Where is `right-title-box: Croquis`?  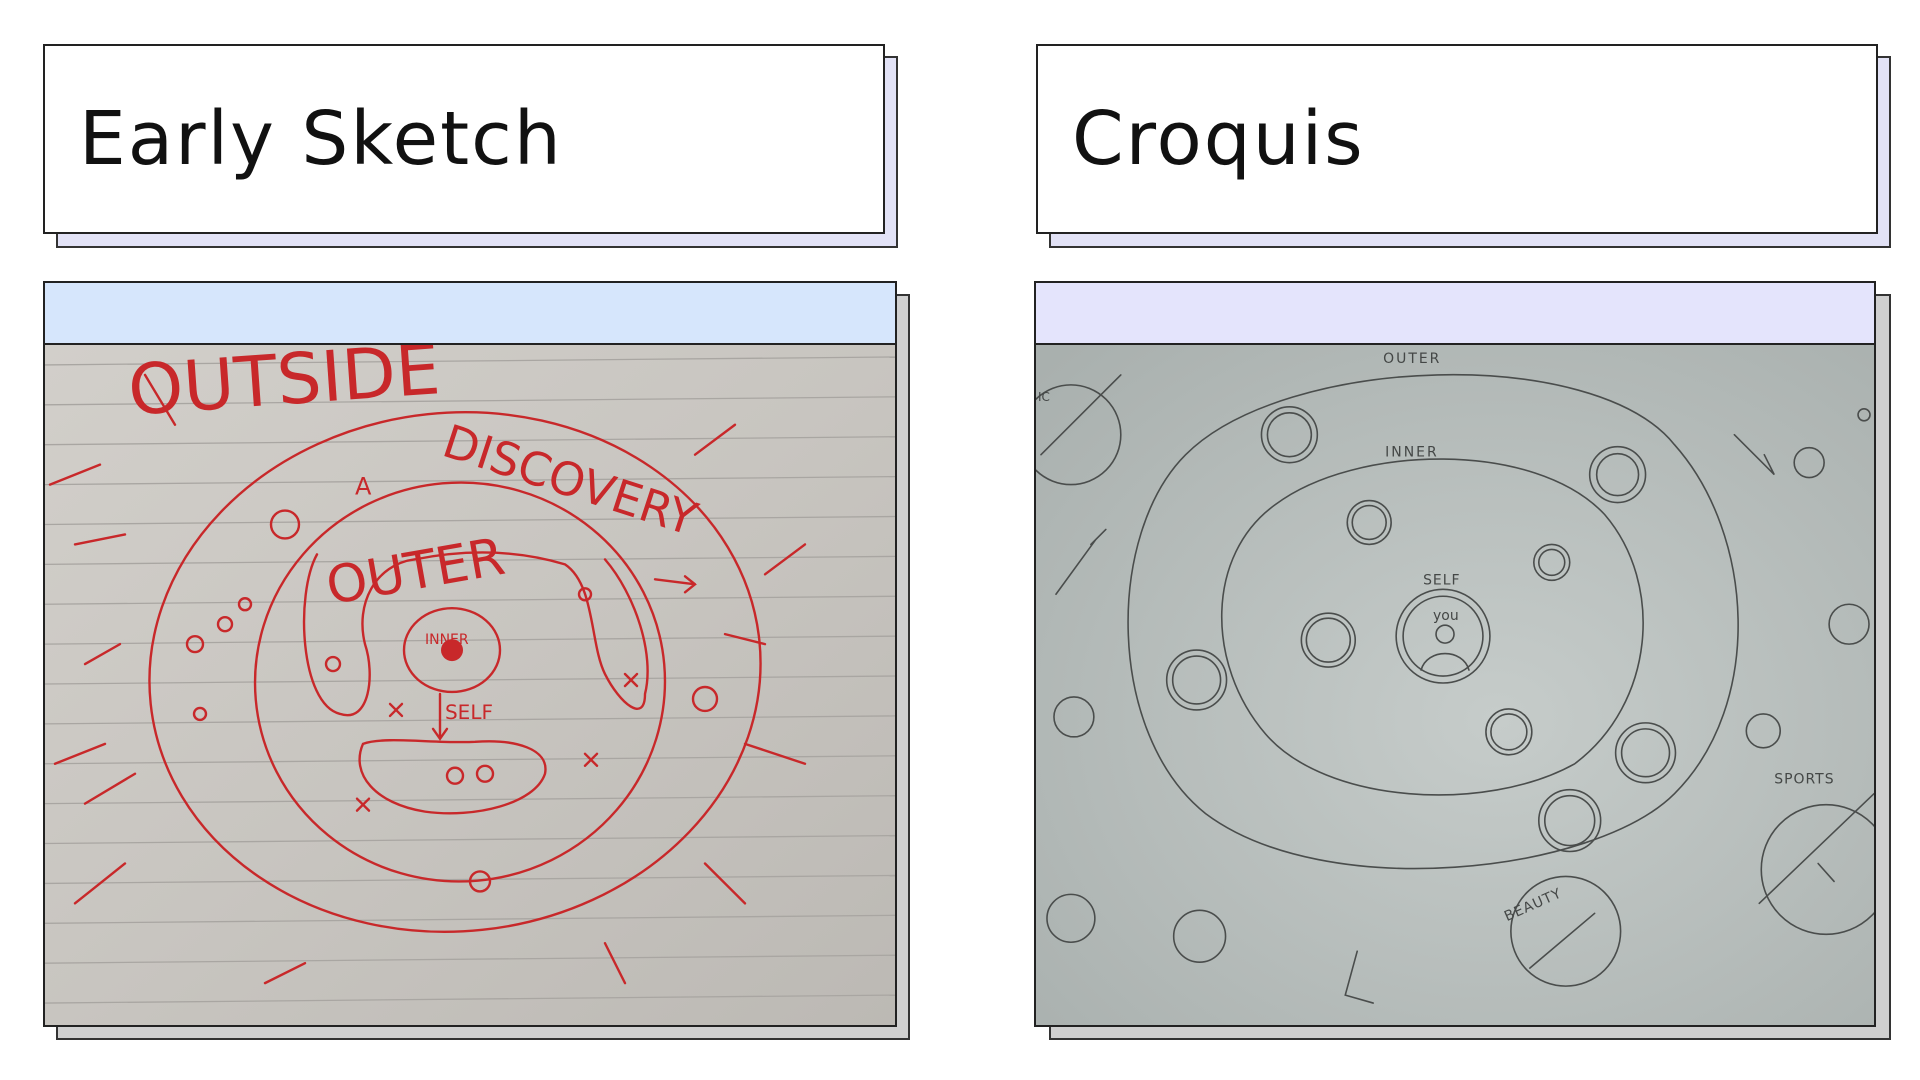
right-title-box: Croquis is located at coordinates (1457, 139).